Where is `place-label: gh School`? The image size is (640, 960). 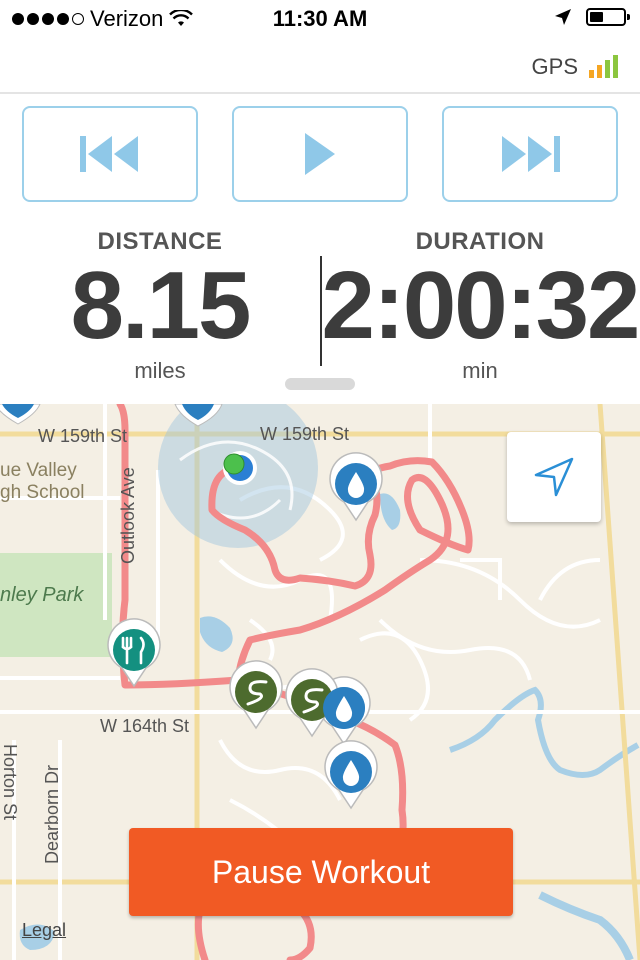
place-label: gh School is located at coordinates (42, 492).